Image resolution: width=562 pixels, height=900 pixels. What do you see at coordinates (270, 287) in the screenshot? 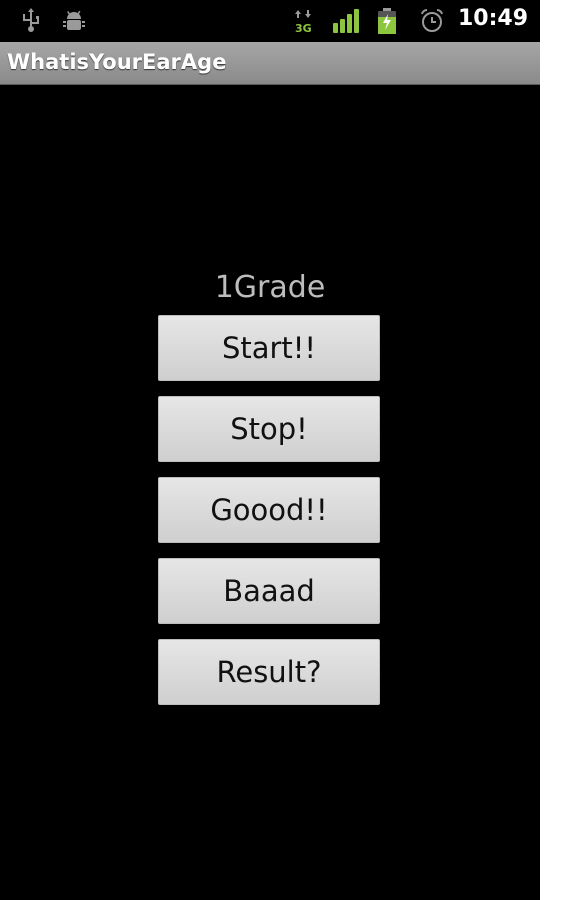
I see `grade-label: 1Grade` at bounding box center [270, 287].